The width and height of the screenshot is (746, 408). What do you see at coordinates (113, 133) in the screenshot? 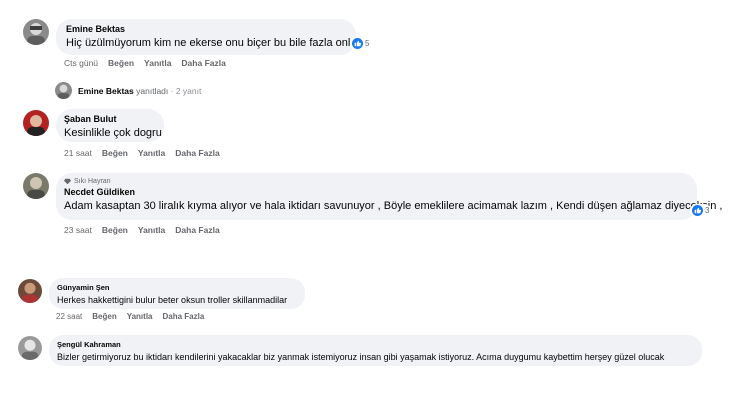
I see `comment-text: Kesinlikle çok dogru` at bounding box center [113, 133].